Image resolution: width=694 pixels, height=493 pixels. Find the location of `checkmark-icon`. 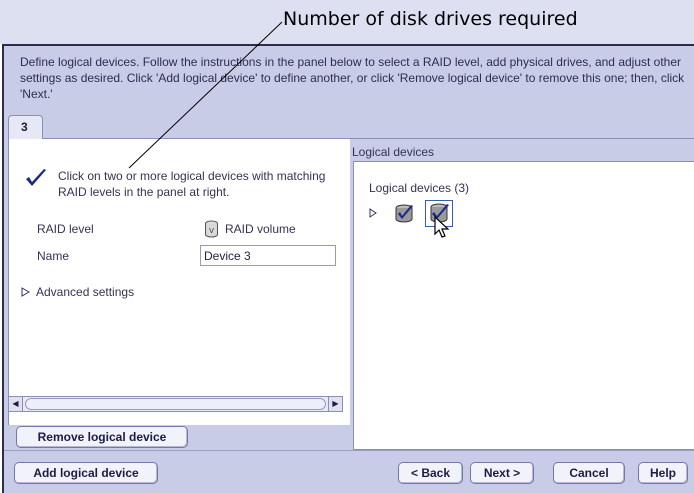

checkmark-icon is located at coordinates (36, 177).